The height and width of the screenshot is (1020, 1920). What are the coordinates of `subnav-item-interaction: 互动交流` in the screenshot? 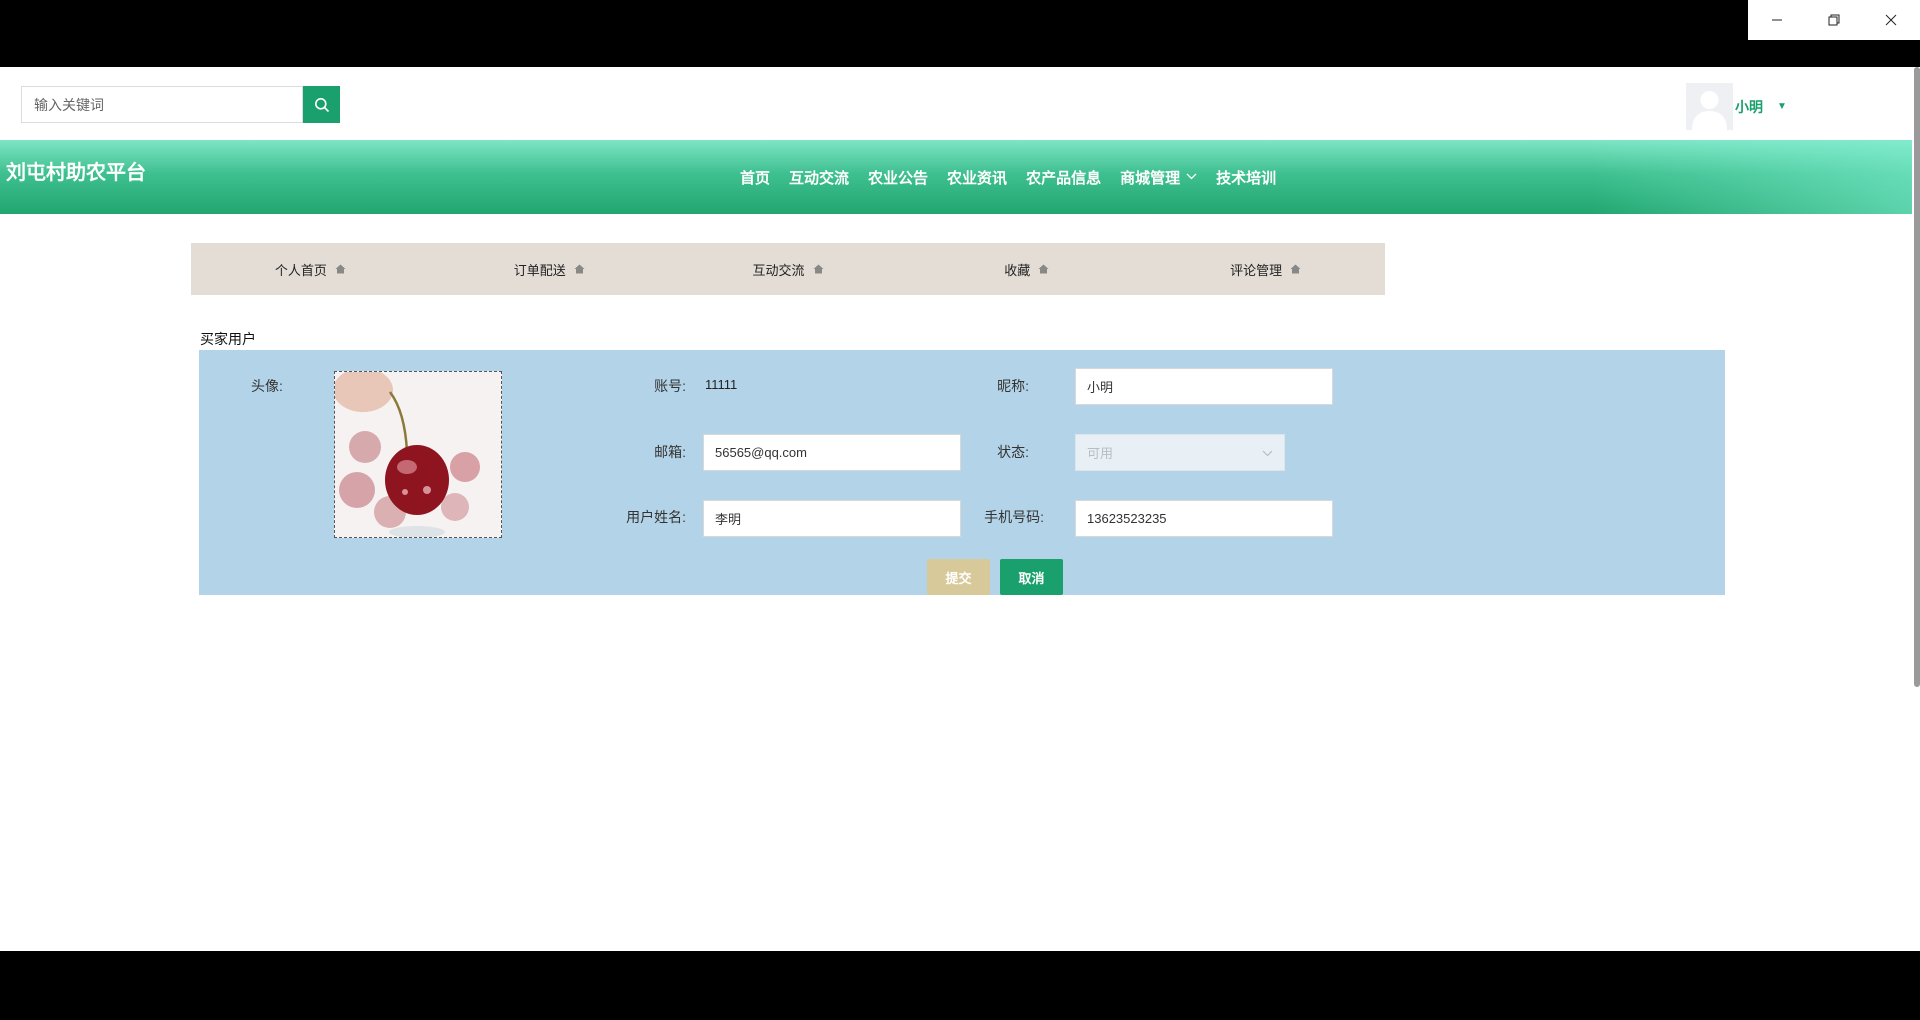 It's located at (788, 269).